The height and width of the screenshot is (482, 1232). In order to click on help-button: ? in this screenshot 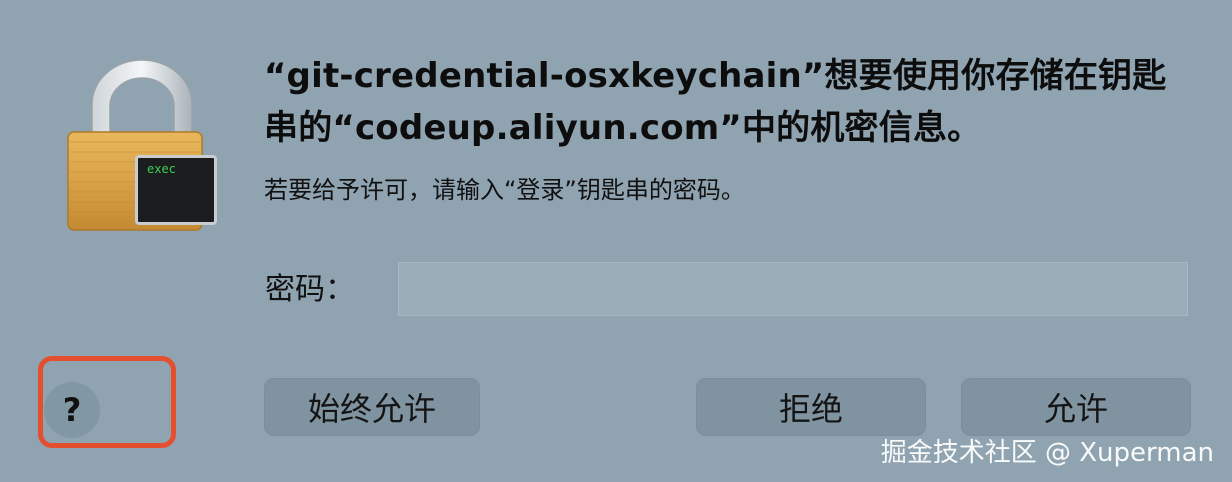, I will do `click(72, 410)`.